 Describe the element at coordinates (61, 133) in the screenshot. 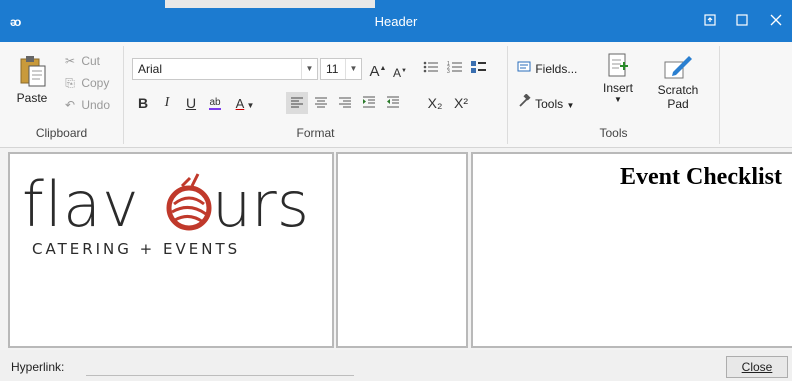

I see `clipboard-group-label: Clipboard` at that location.